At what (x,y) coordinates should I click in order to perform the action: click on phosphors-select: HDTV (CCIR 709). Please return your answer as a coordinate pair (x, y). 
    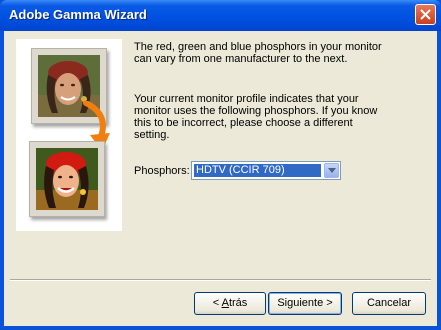
    Looking at the image, I should click on (266, 170).